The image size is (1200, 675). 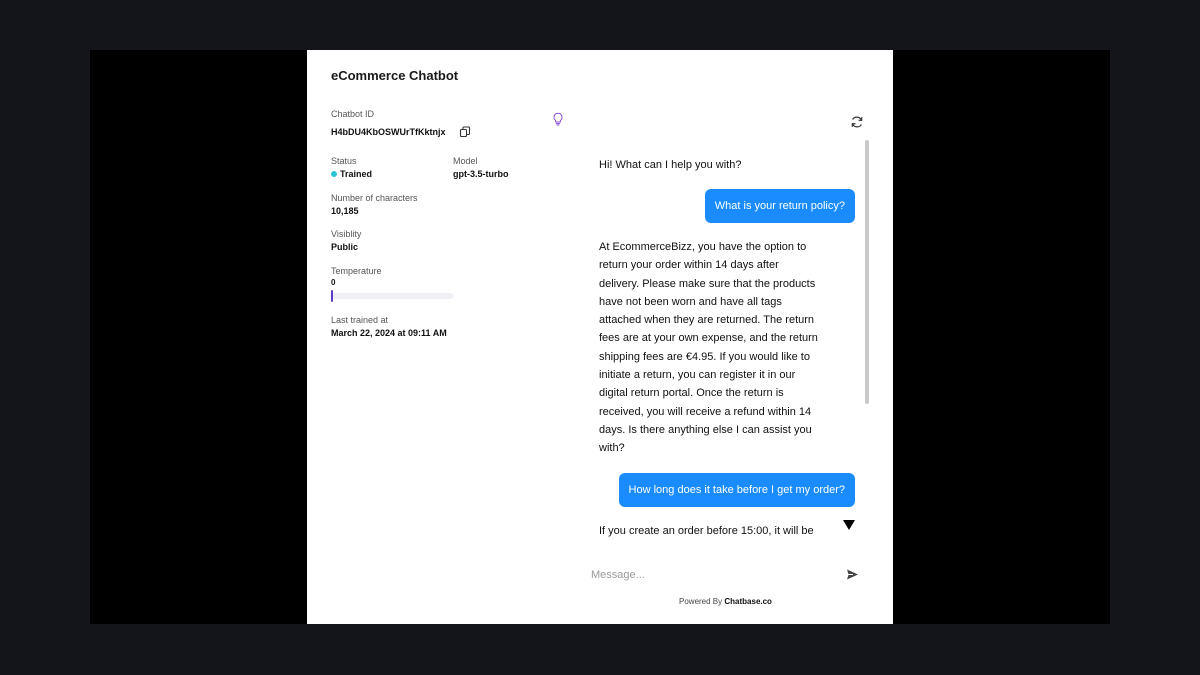 I want to click on temperature-value: 0, so click(x=333, y=282).